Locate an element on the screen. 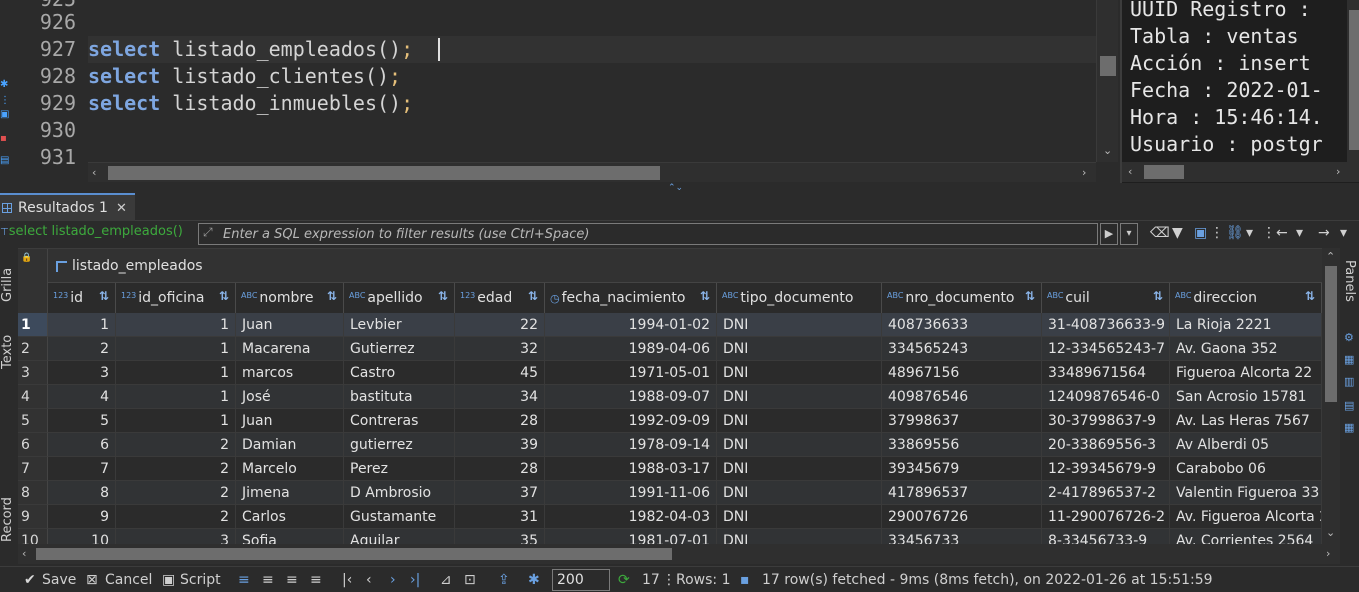 The width and height of the screenshot is (1359, 592). cell-fecha-nacimiento: 1978-09-14 is located at coordinates (631, 445).